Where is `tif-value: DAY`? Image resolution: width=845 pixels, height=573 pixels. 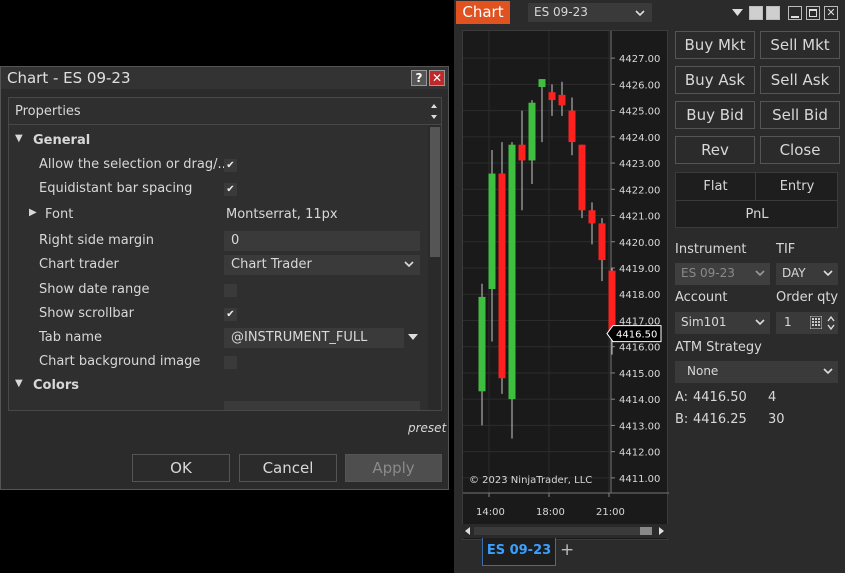
tif-value: DAY is located at coordinates (794, 273).